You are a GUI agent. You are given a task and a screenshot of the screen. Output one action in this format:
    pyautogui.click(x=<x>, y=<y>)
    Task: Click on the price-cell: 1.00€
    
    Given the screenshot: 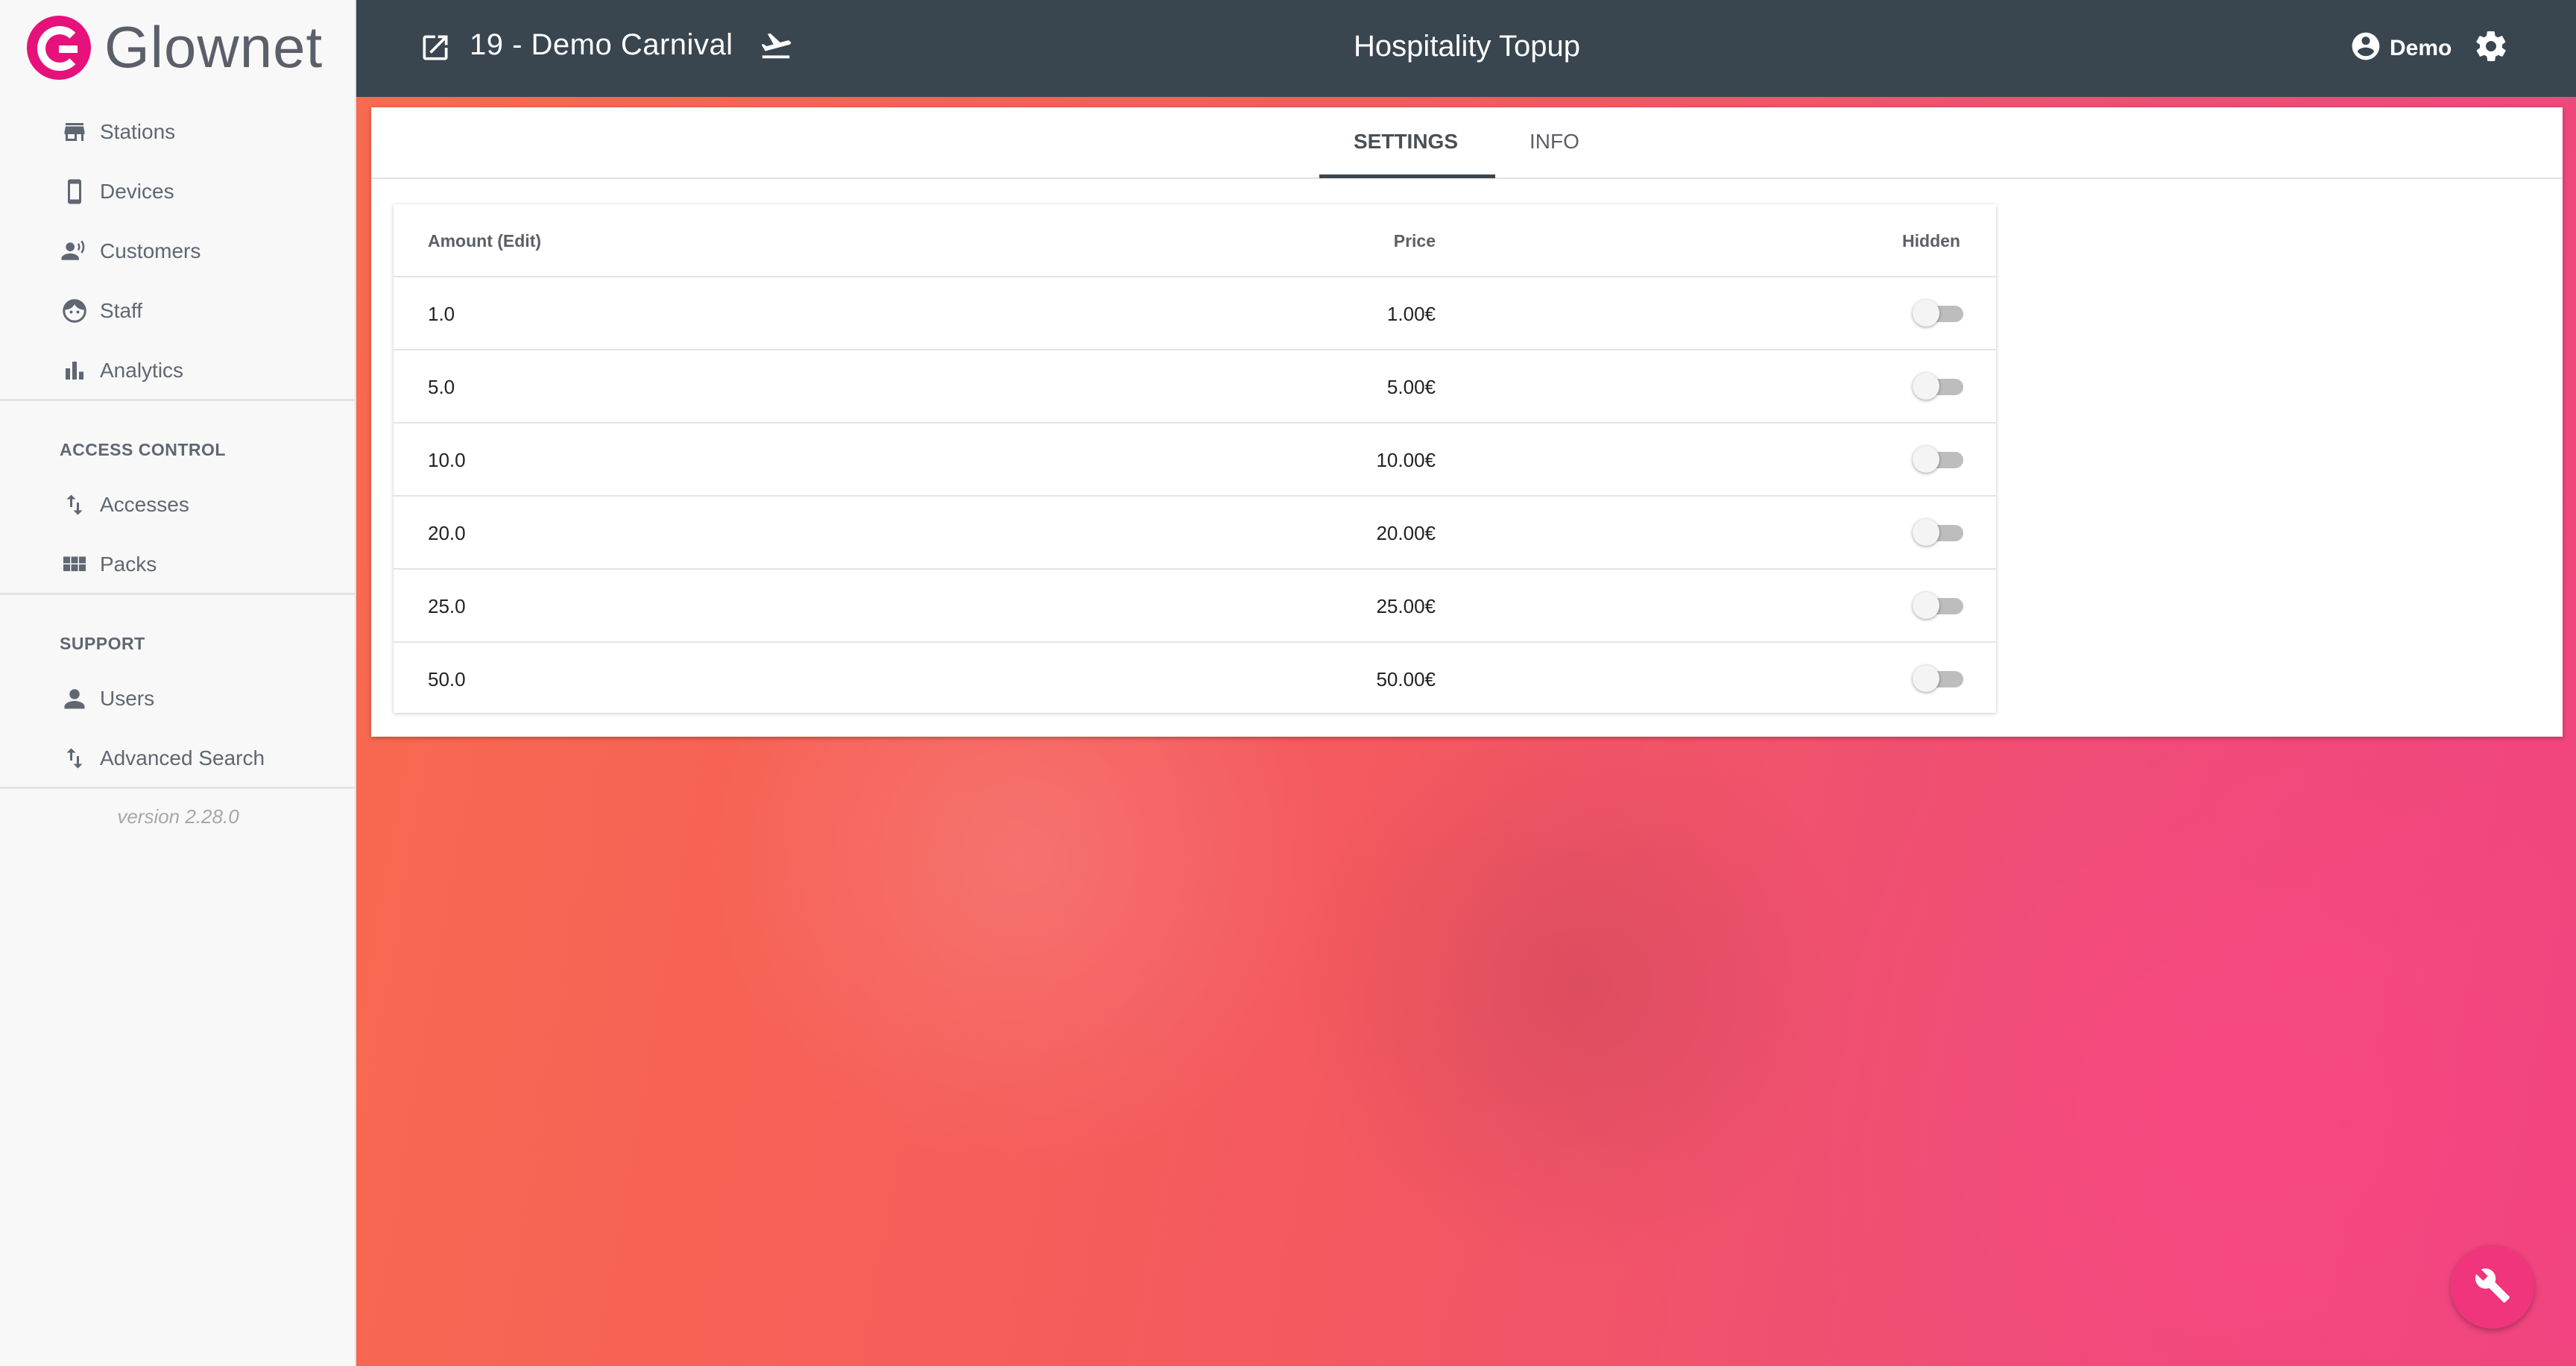 What is the action you would take?
    pyautogui.click(x=1411, y=314)
    